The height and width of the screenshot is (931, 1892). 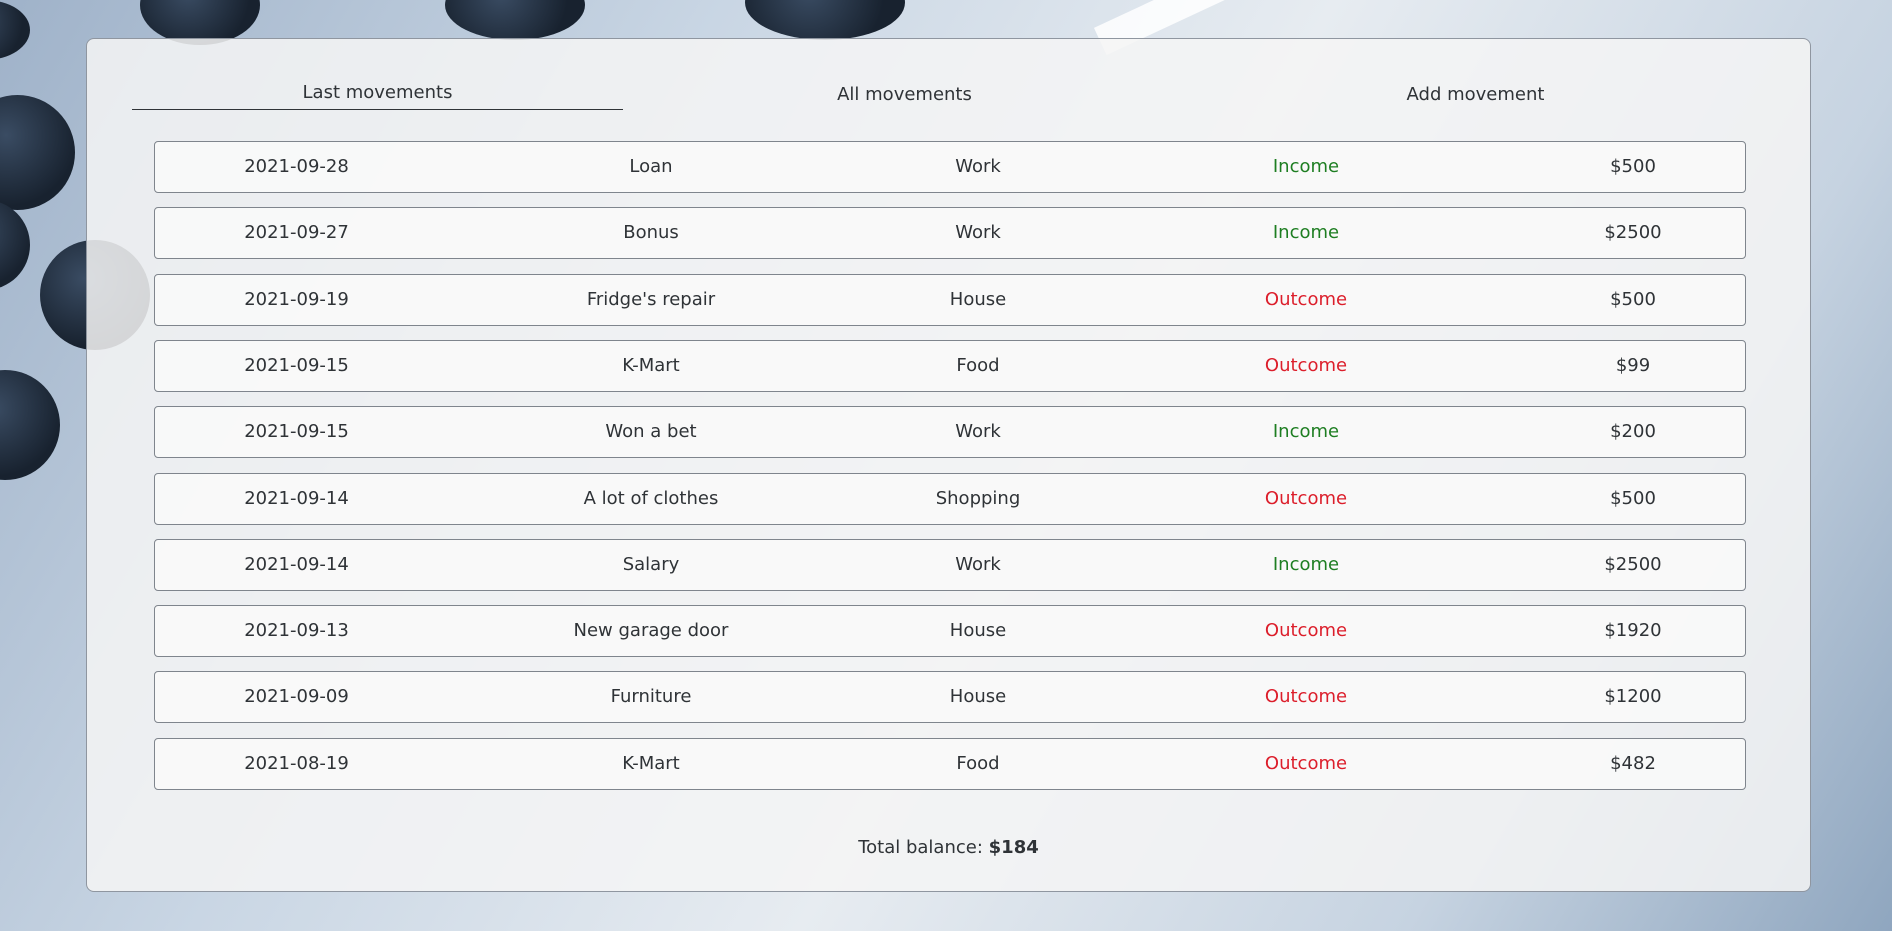 I want to click on movement-row: 2021-09-15 K-Mart Food Outcome $99, so click(x=950, y=365).